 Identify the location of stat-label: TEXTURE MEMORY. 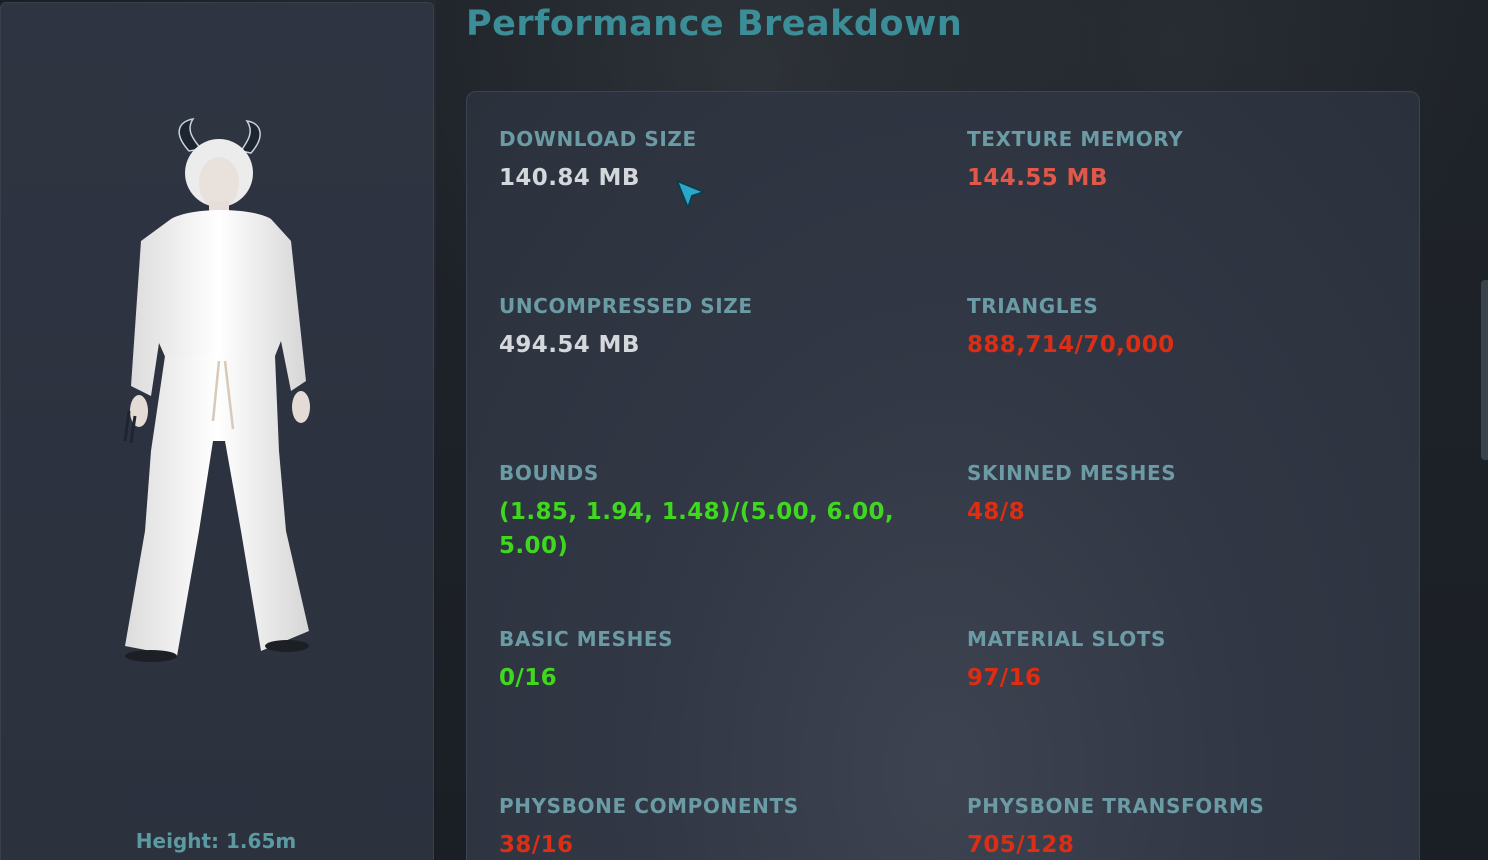
(1075, 139).